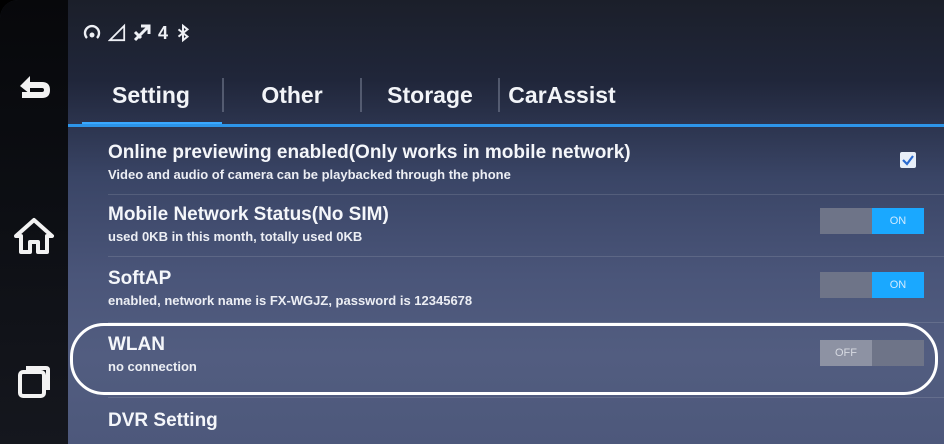 This screenshot has height=444, width=944. Describe the element at coordinates (117, 32) in the screenshot. I see `signal-icon` at that location.